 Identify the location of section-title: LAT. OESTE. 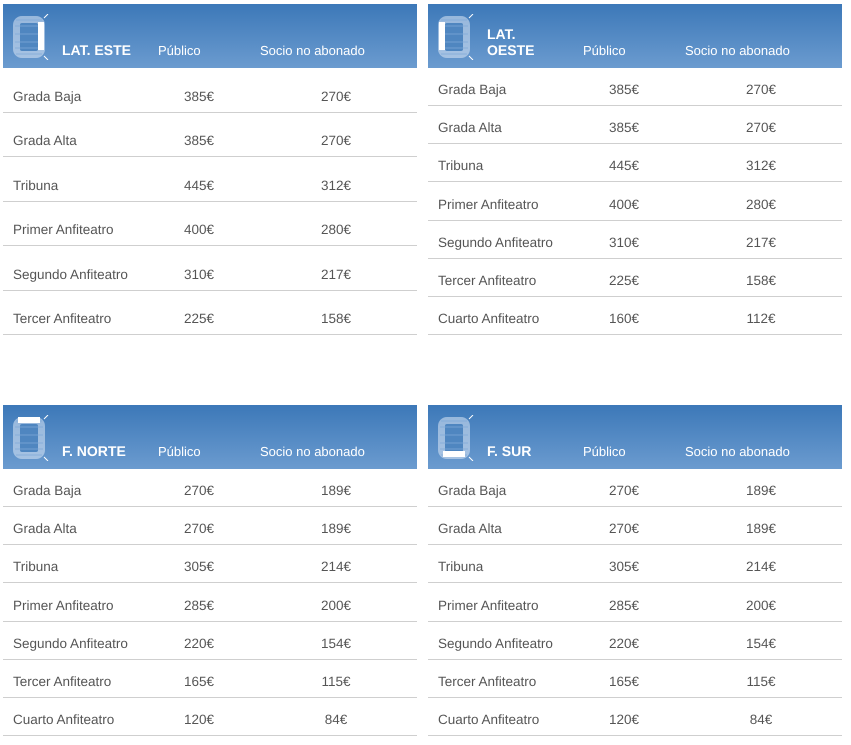
(511, 42).